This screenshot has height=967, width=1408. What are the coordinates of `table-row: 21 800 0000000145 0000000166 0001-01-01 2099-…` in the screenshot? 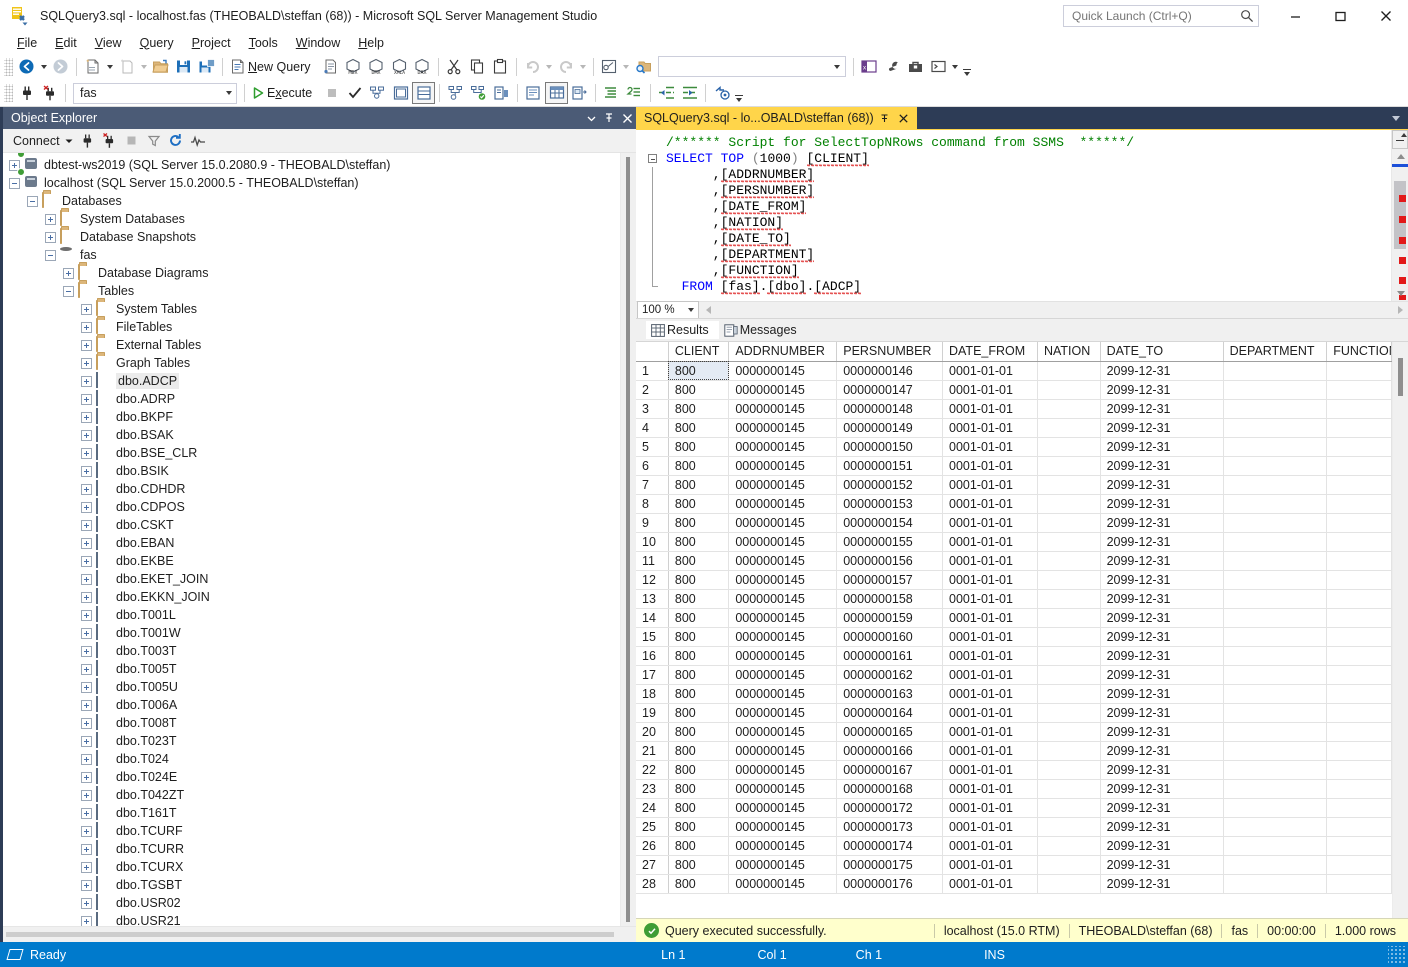 It's located at (1014, 751).